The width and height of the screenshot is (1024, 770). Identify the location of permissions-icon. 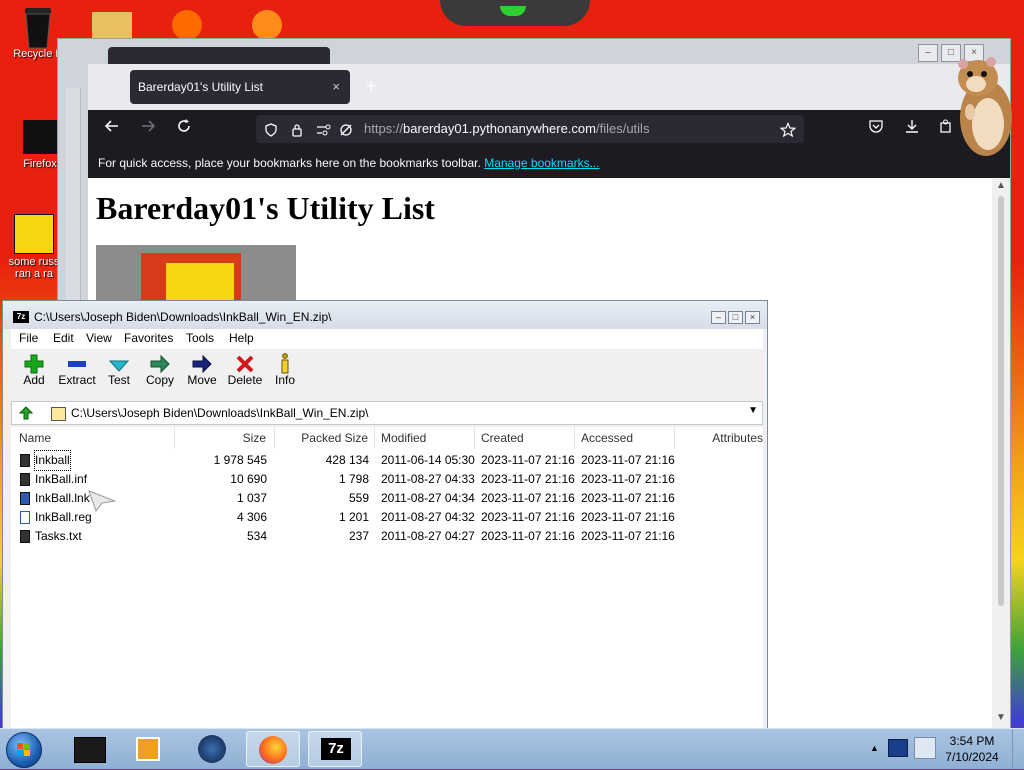
(324, 129).